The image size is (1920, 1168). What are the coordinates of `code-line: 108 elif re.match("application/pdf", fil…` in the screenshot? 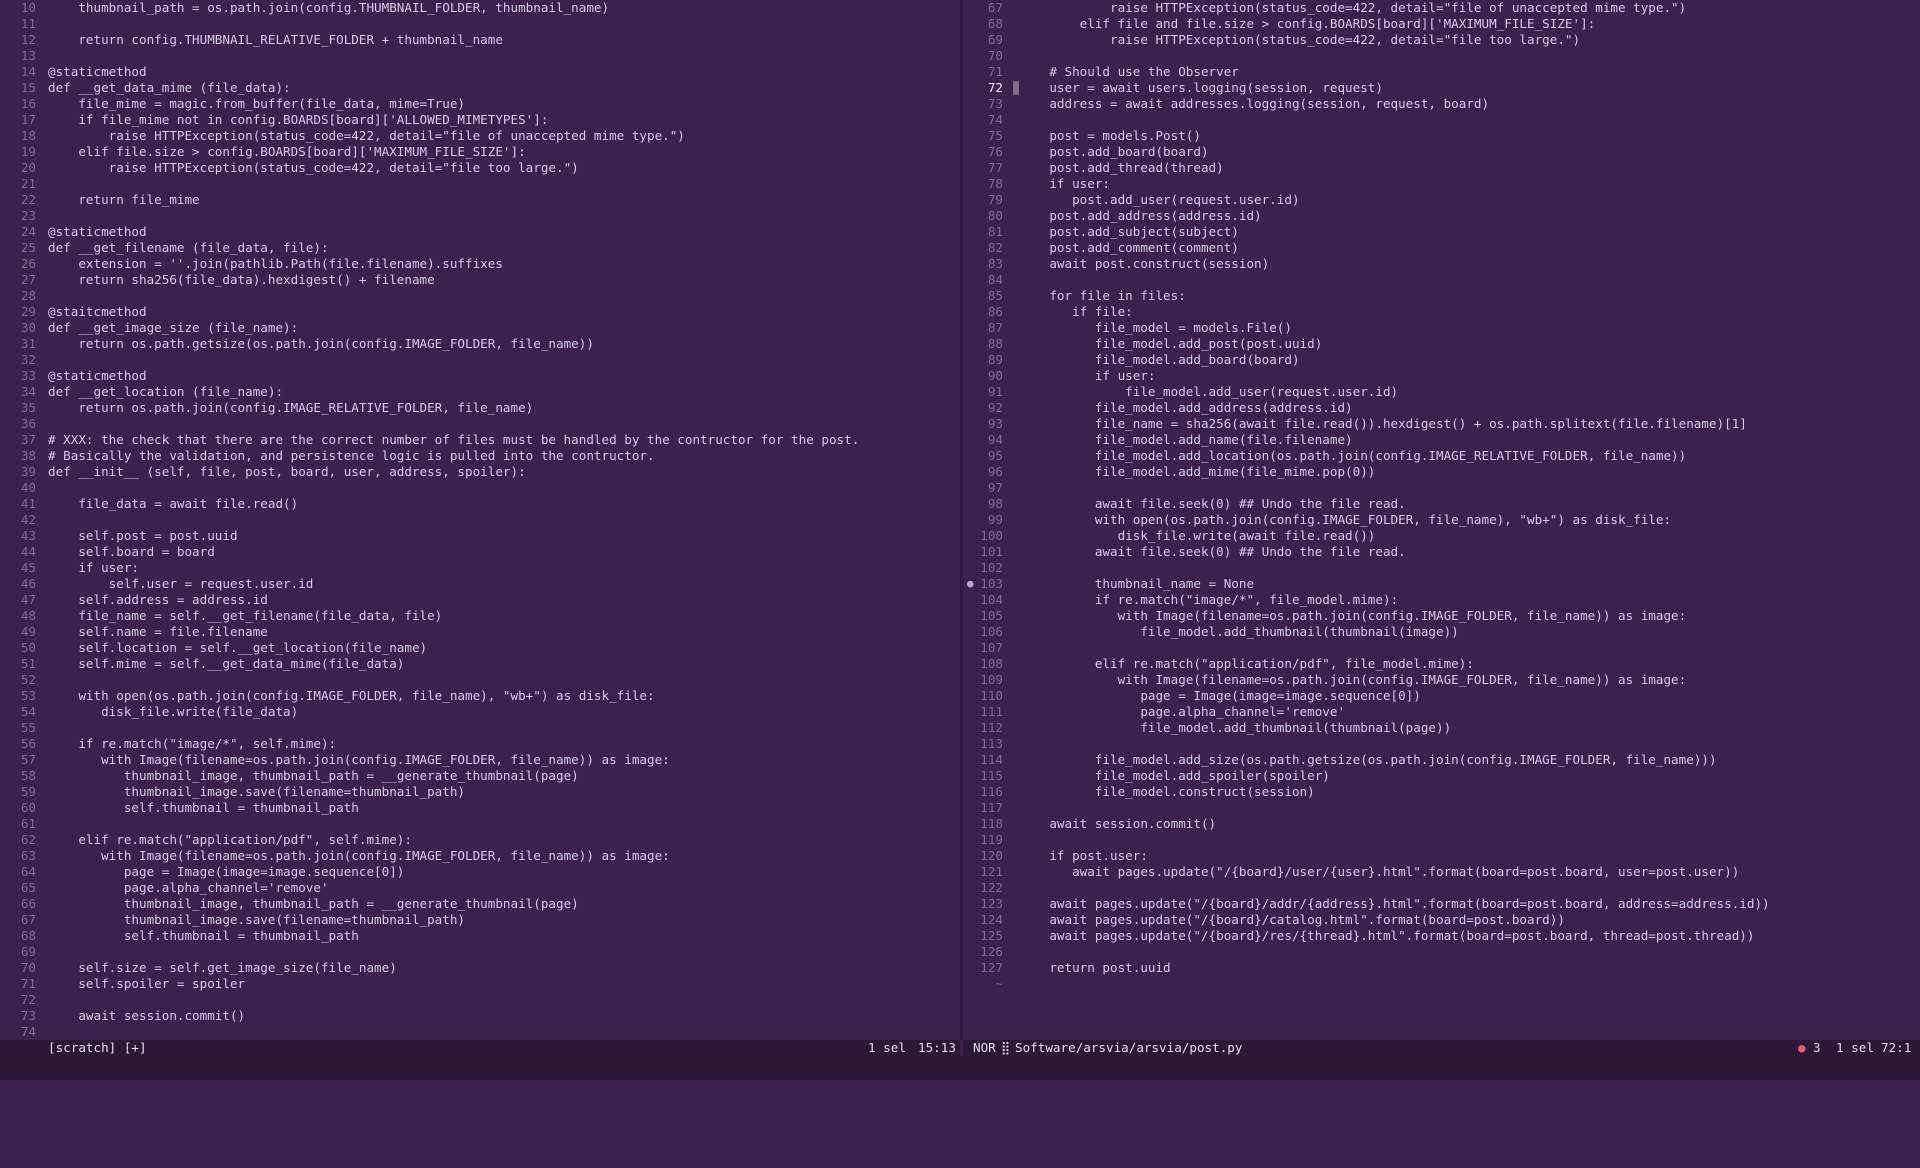 It's located at (1441, 664).